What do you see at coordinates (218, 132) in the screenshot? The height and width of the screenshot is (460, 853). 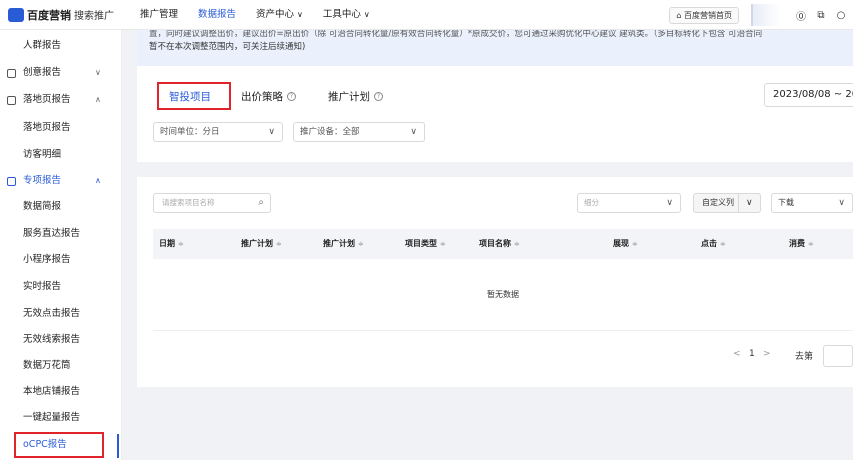 I see `time-unit-select: 时间单位：分日 ∨` at bounding box center [218, 132].